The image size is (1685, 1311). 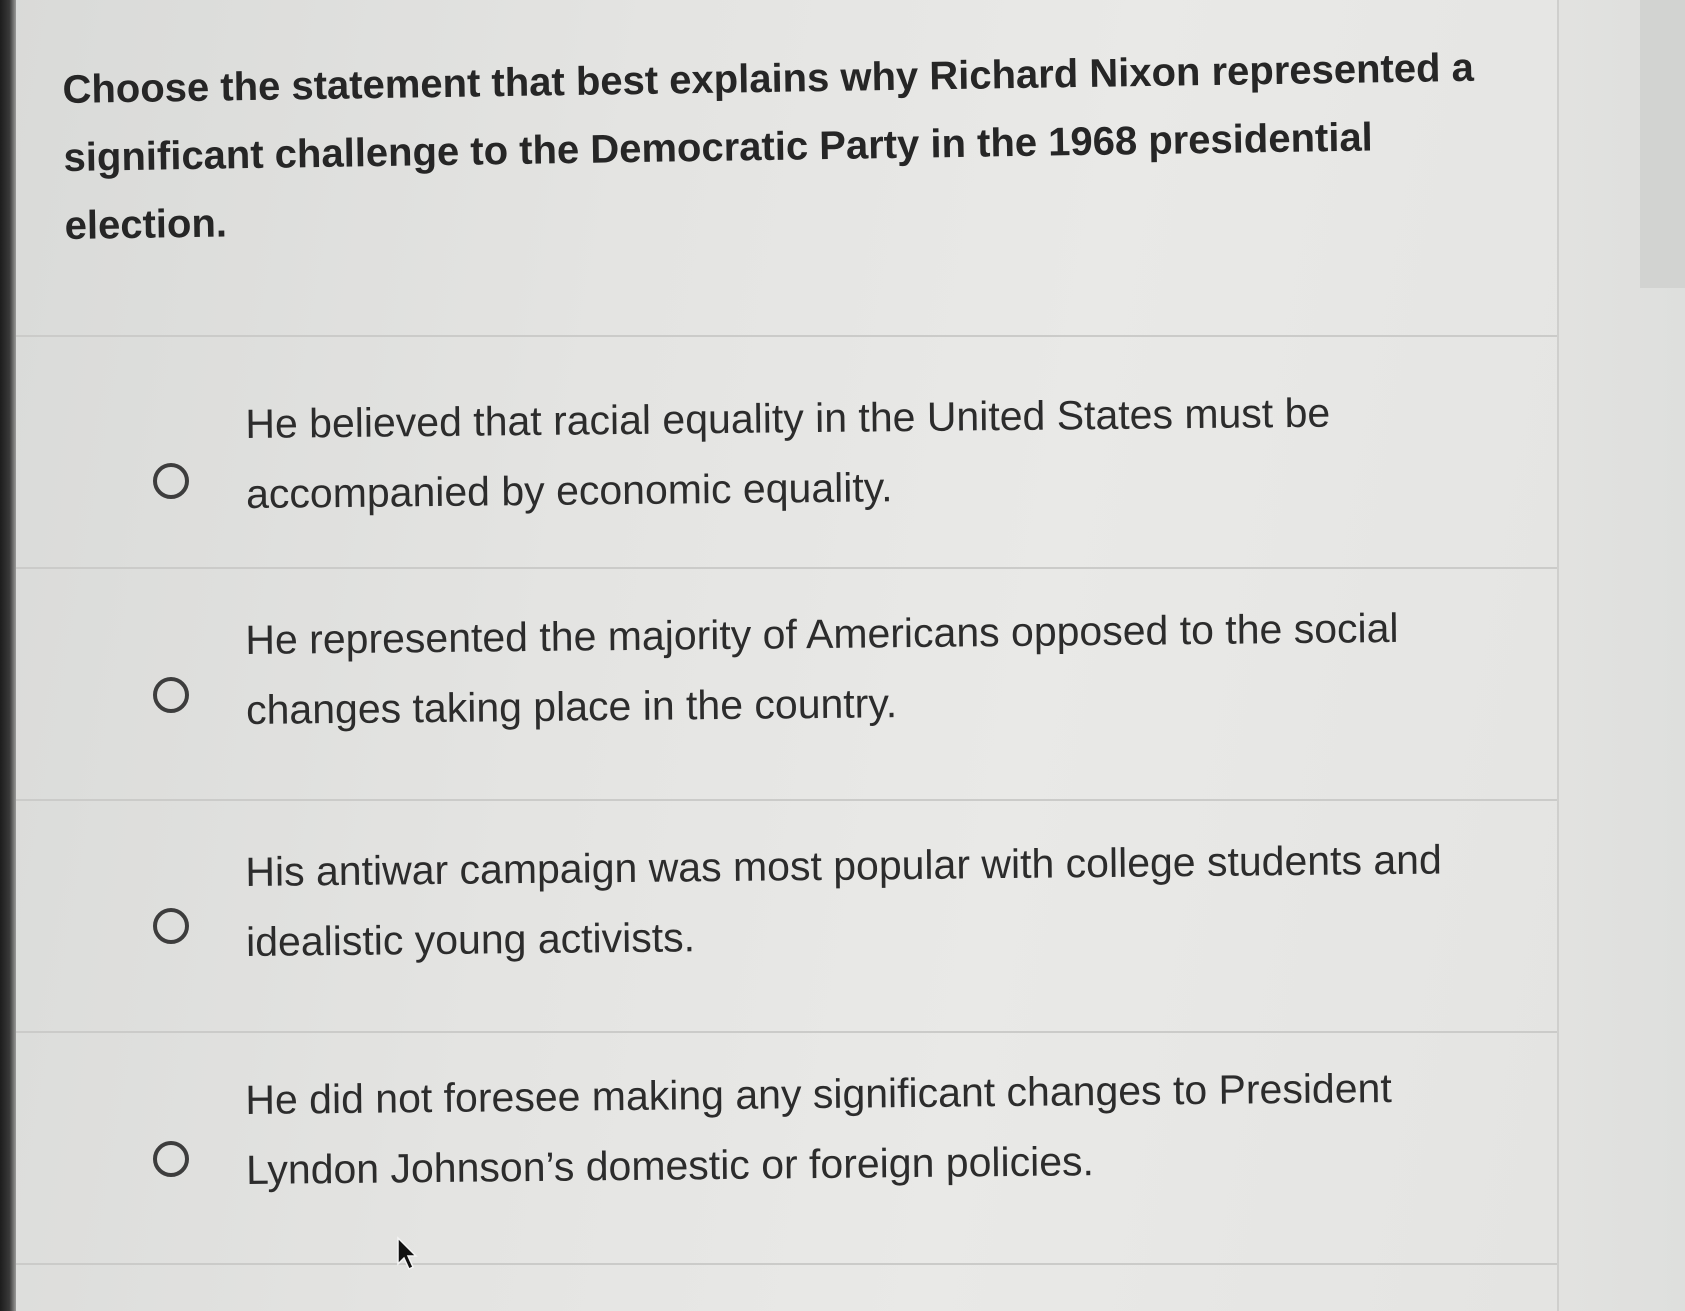 What do you see at coordinates (1662, 144) in the screenshot?
I see `scrollbar-thumb` at bounding box center [1662, 144].